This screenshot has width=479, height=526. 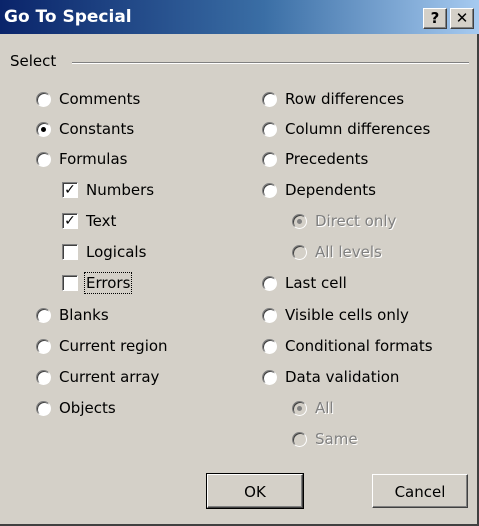 I want to click on option-conditional-formats: Conditional formats, so click(x=347, y=346).